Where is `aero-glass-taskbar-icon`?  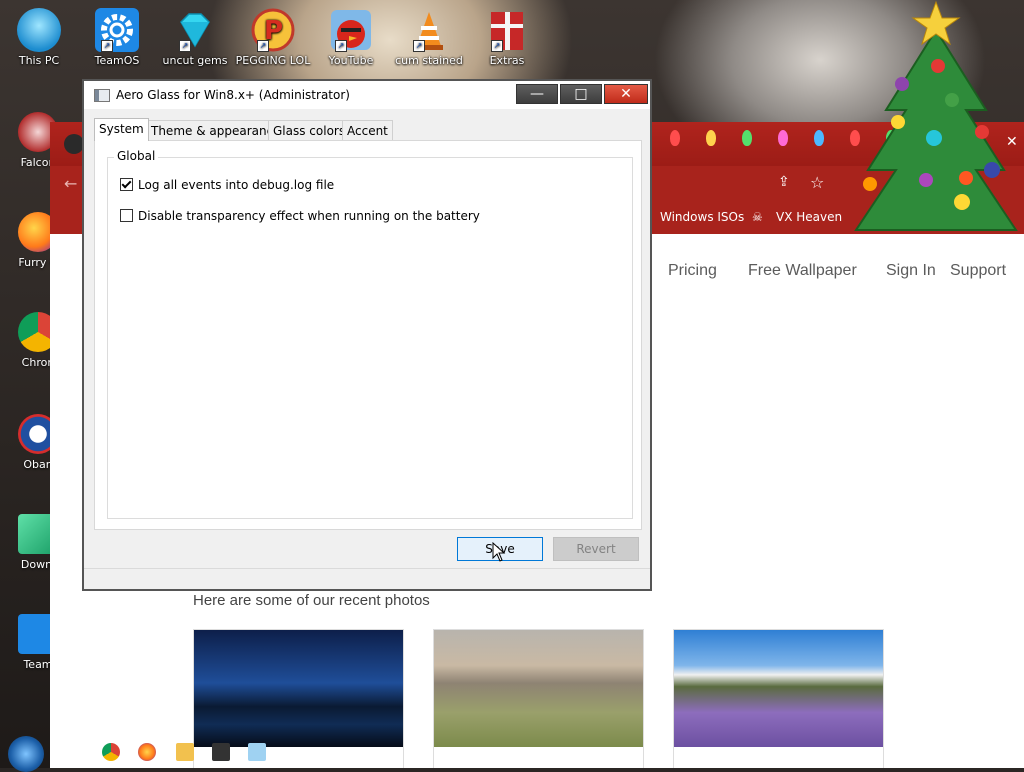
aero-glass-taskbar-icon is located at coordinates (257, 752).